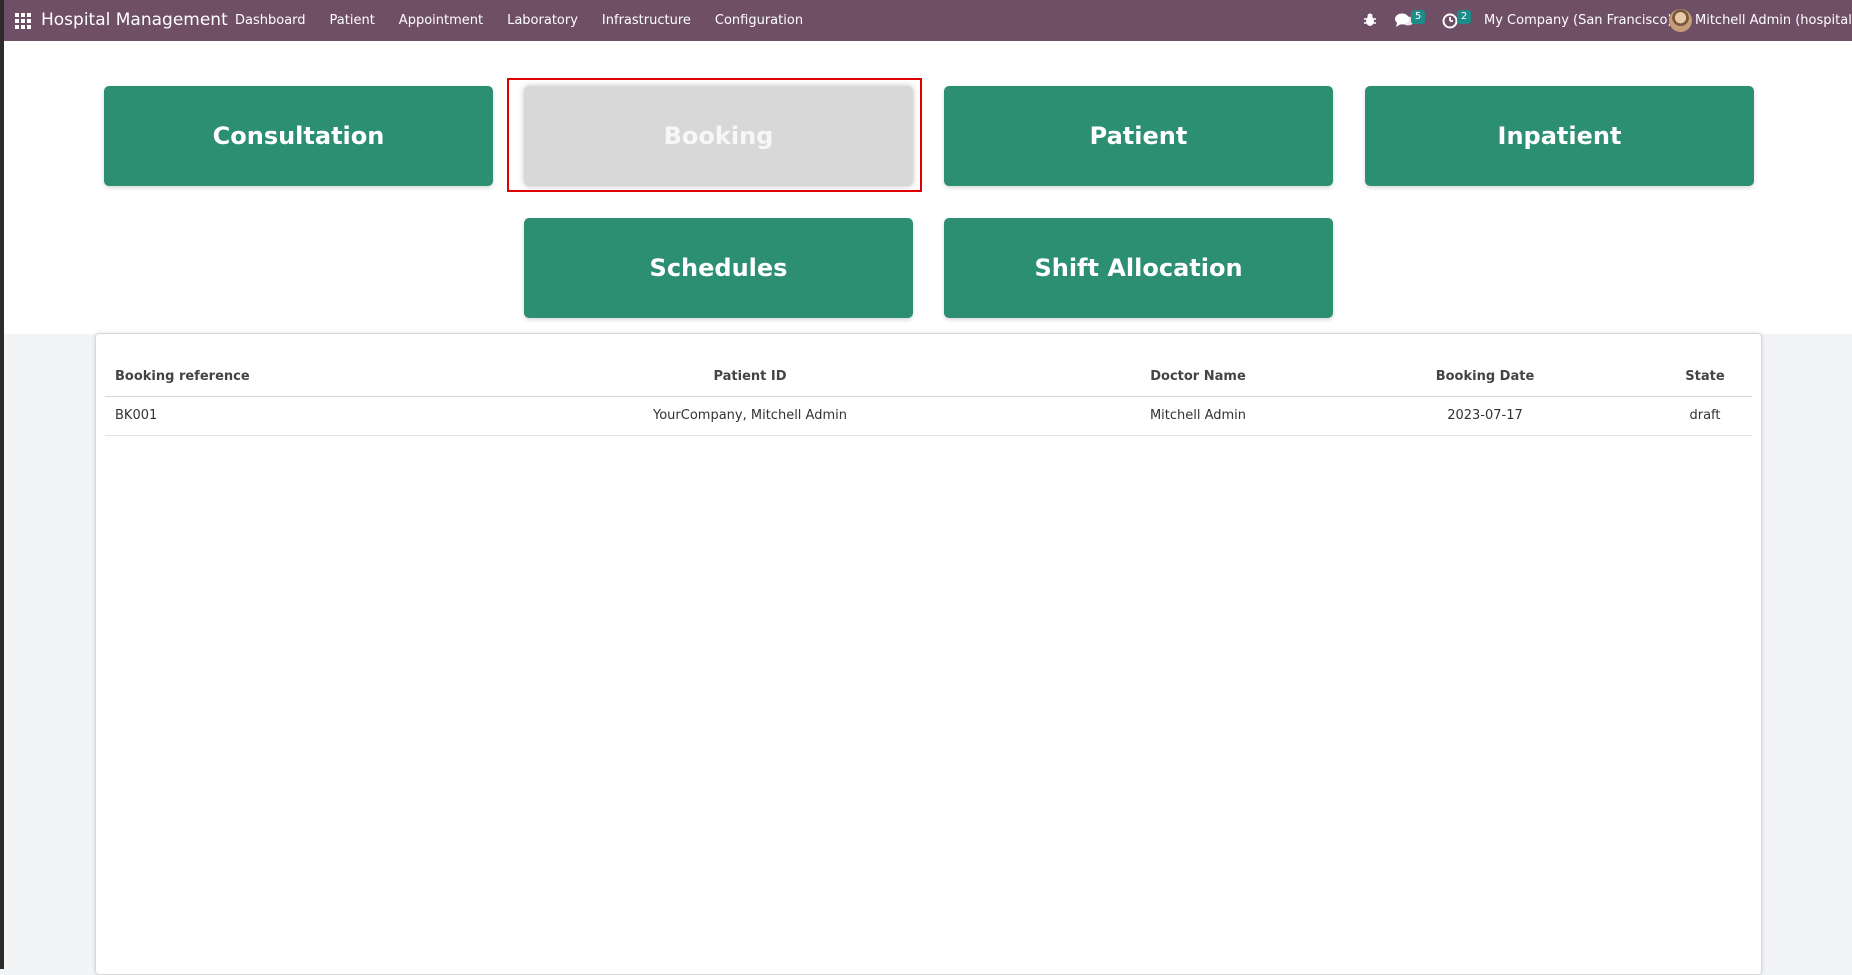 The height and width of the screenshot is (975, 1852). Describe the element at coordinates (1705, 377) in the screenshot. I see `column-header-state: State` at that location.